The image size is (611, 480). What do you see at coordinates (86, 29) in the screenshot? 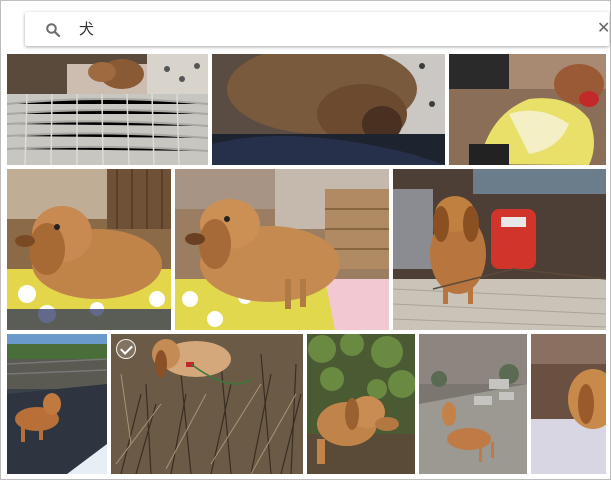
I see `search-query: 犬` at bounding box center [86, 29].